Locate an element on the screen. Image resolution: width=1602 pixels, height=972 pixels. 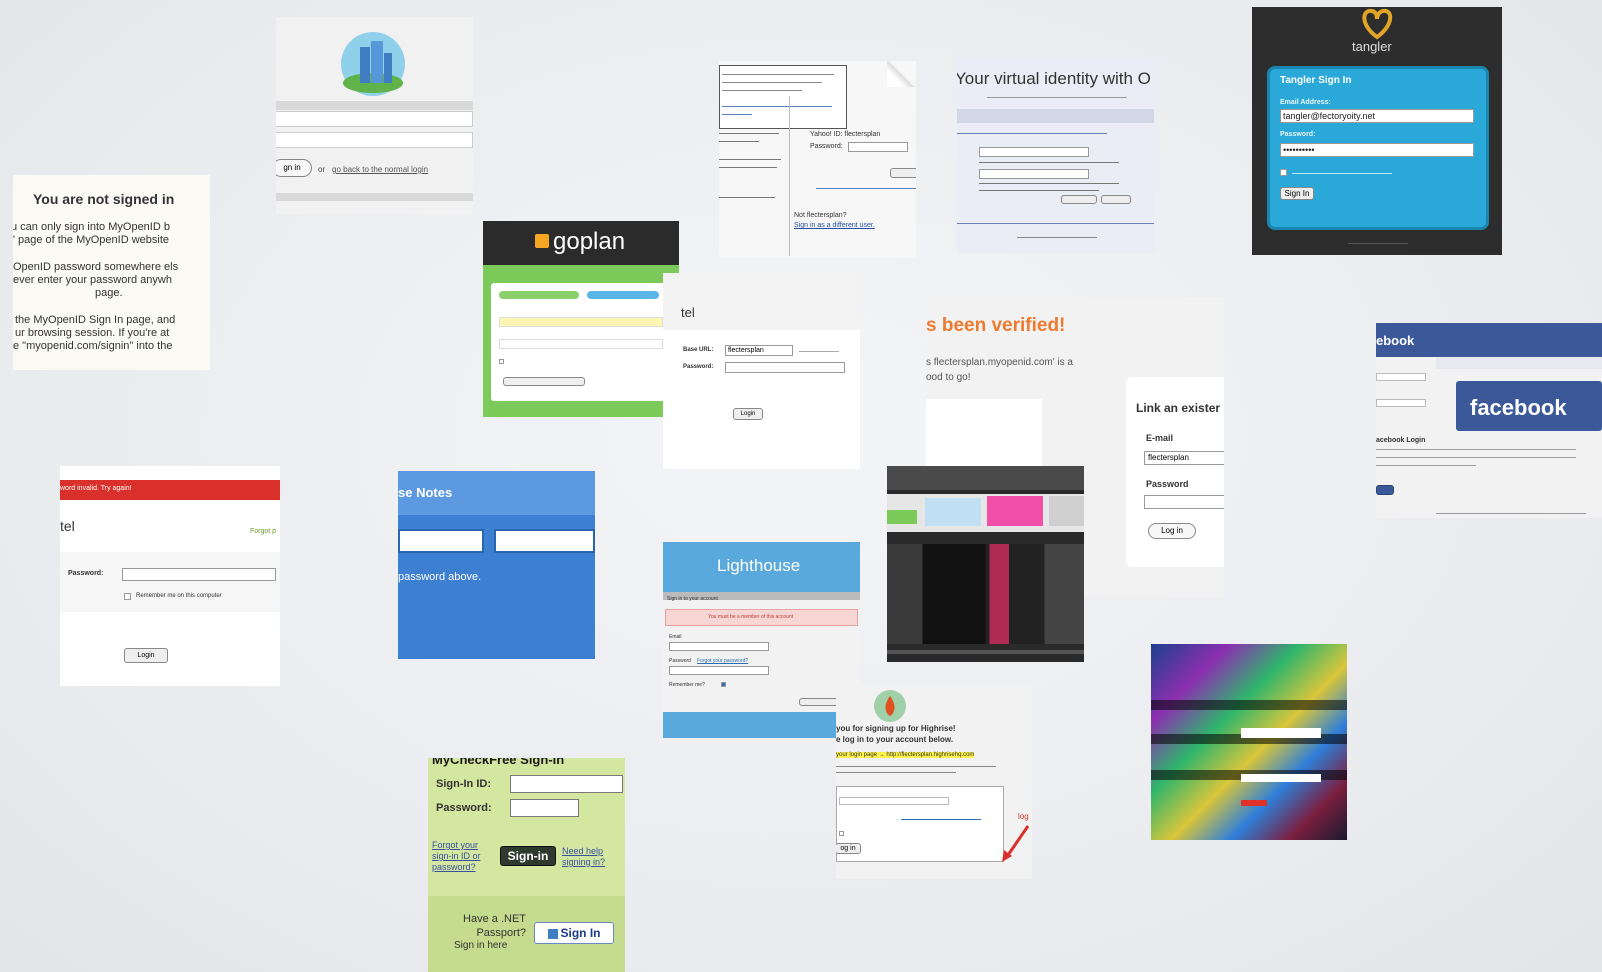
remember-label: Remember me on this computer is located at coordinates (179, 596).